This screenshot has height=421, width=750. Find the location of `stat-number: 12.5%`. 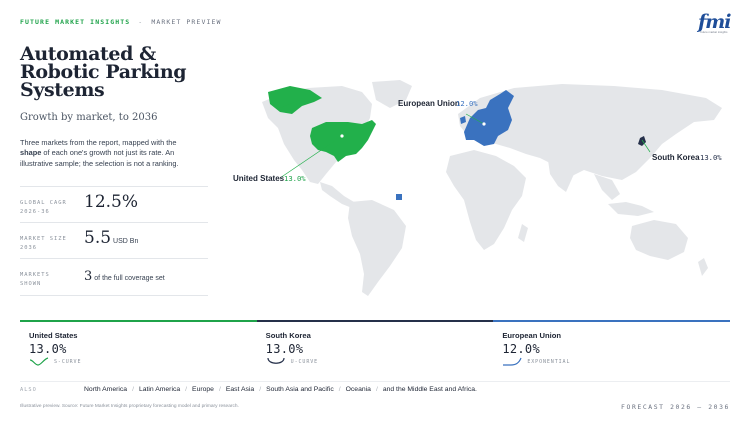

stat-number: 12.5% is located at coordinates (111, 202).